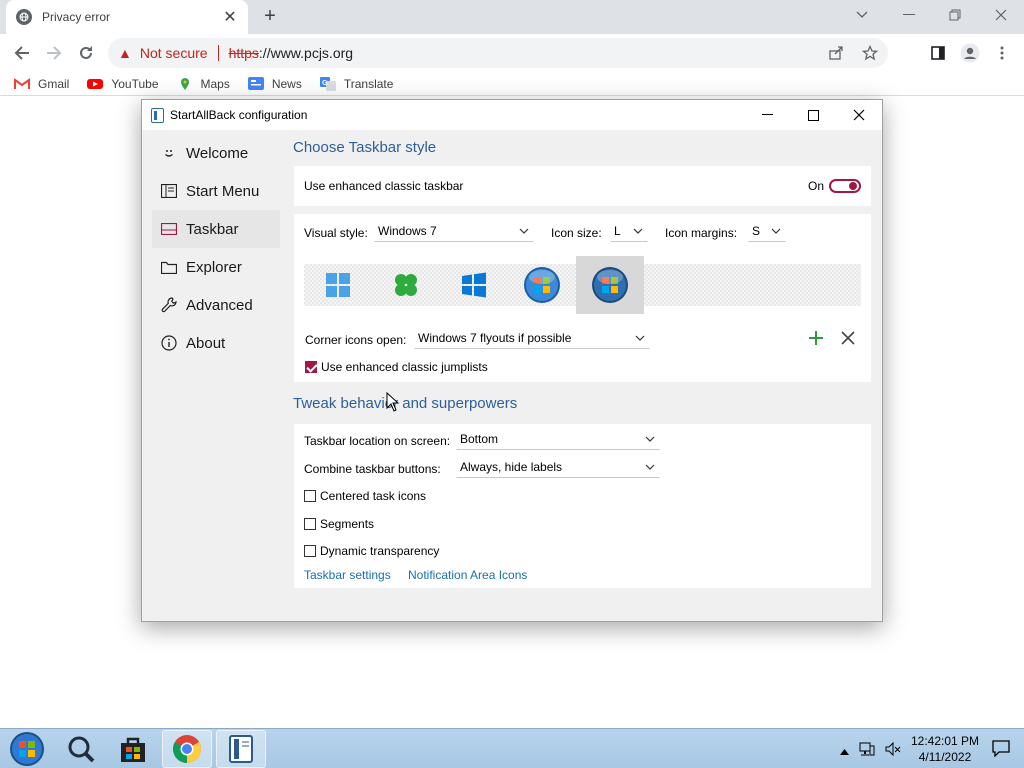 Image resolution: width=1024 pixels, height=768 pixels. I want to click on menu-kebab-icon, so click(1002, 53).